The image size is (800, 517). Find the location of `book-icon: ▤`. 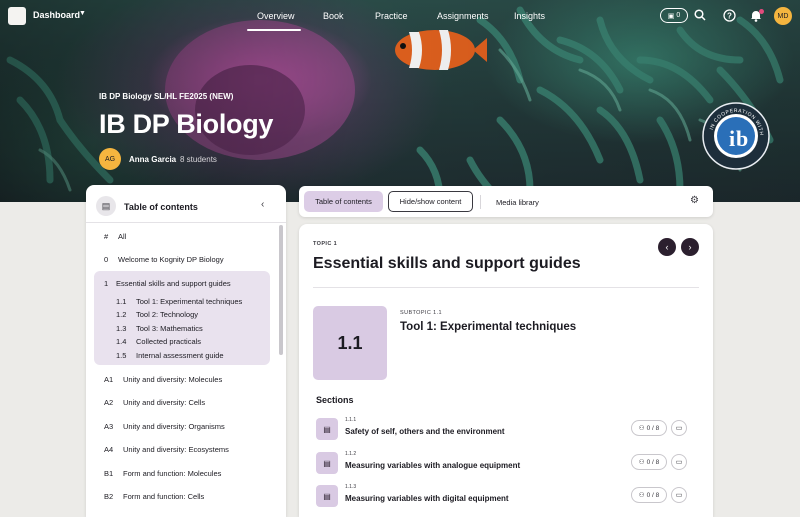

book-icon: ▤ is located at coordinates (106, 206).